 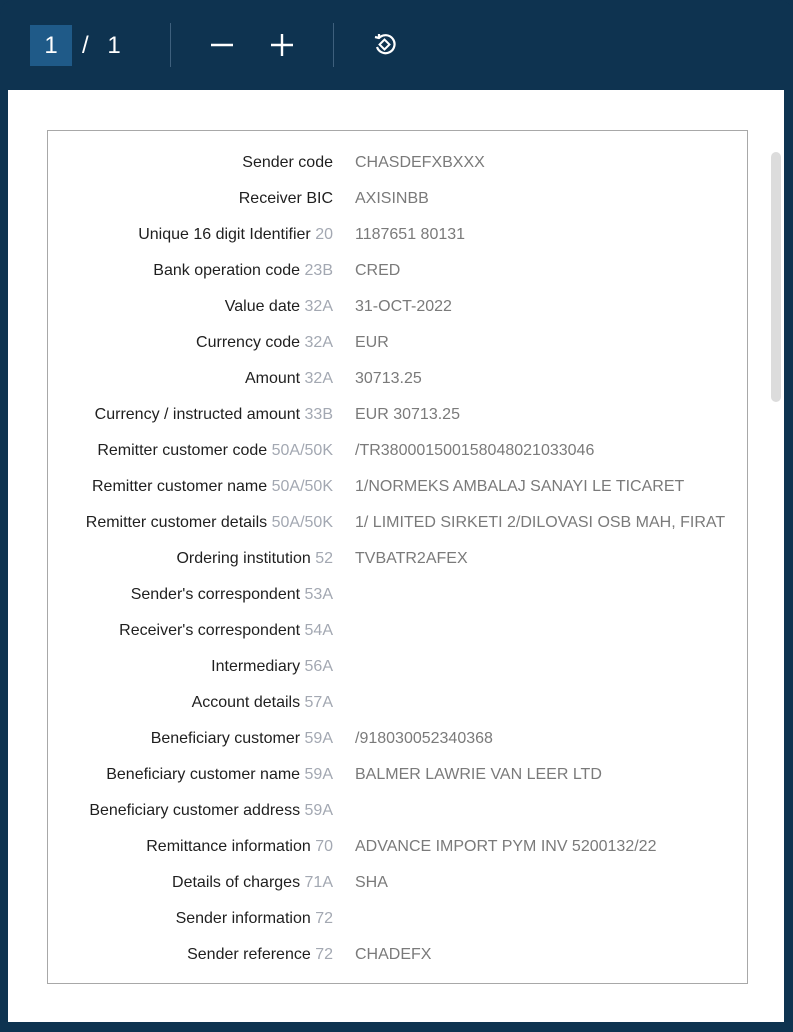 I want to click on field-label: Currency code 32A, so click(x=264, y=343).